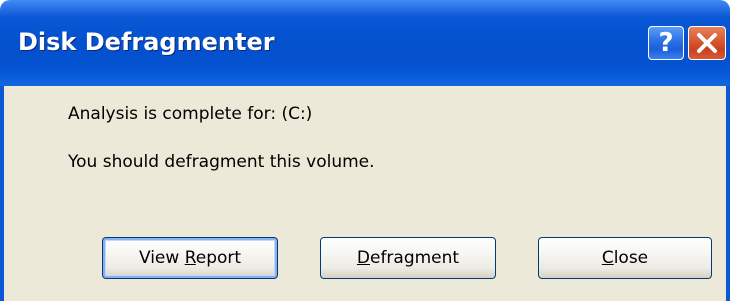 The height and width of the screenshot is (301, 730). I want to click on close-icon, so click(707, 43).